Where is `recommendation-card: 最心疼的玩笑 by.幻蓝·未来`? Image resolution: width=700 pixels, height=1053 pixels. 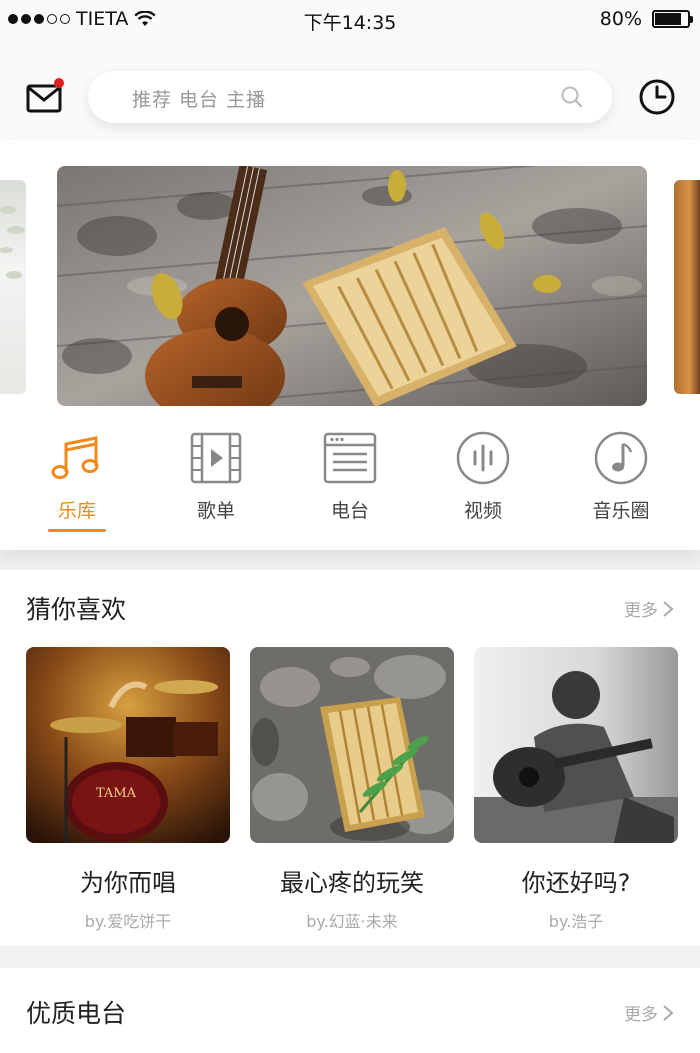 recommendation-card: 最心疼的玩笑 by.幻蓝·未来 is located at coordinates (352, 789).